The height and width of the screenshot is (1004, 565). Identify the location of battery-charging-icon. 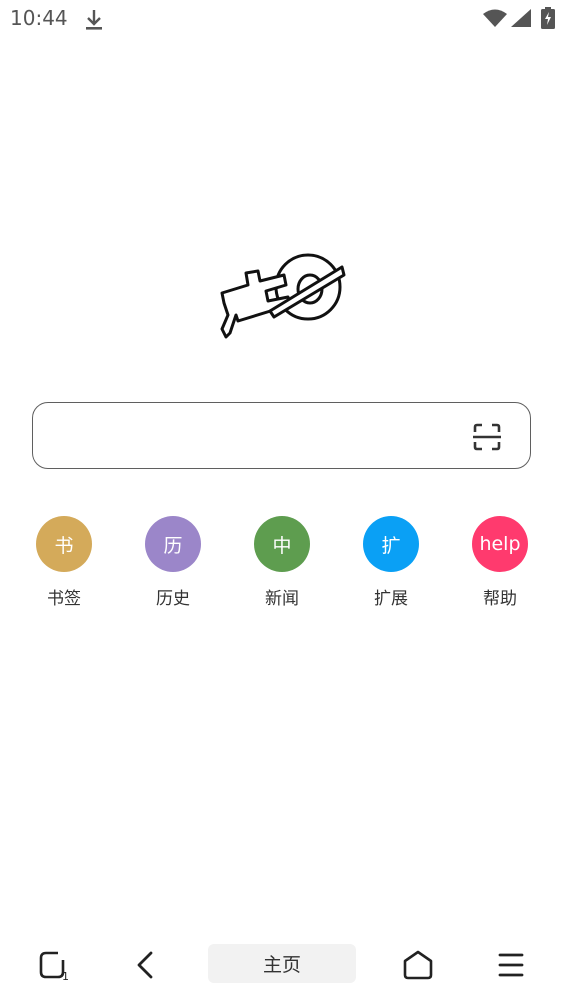
(548, 18).